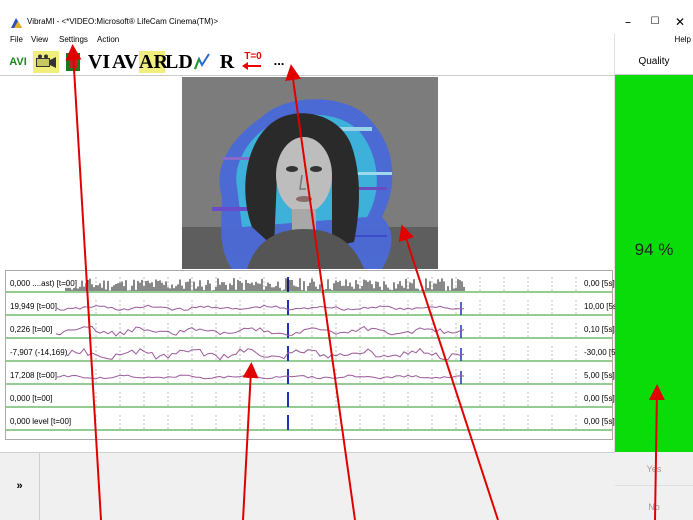 This screenshot has width=693, height=520. I want to click on video-frame, so click(310, 173).